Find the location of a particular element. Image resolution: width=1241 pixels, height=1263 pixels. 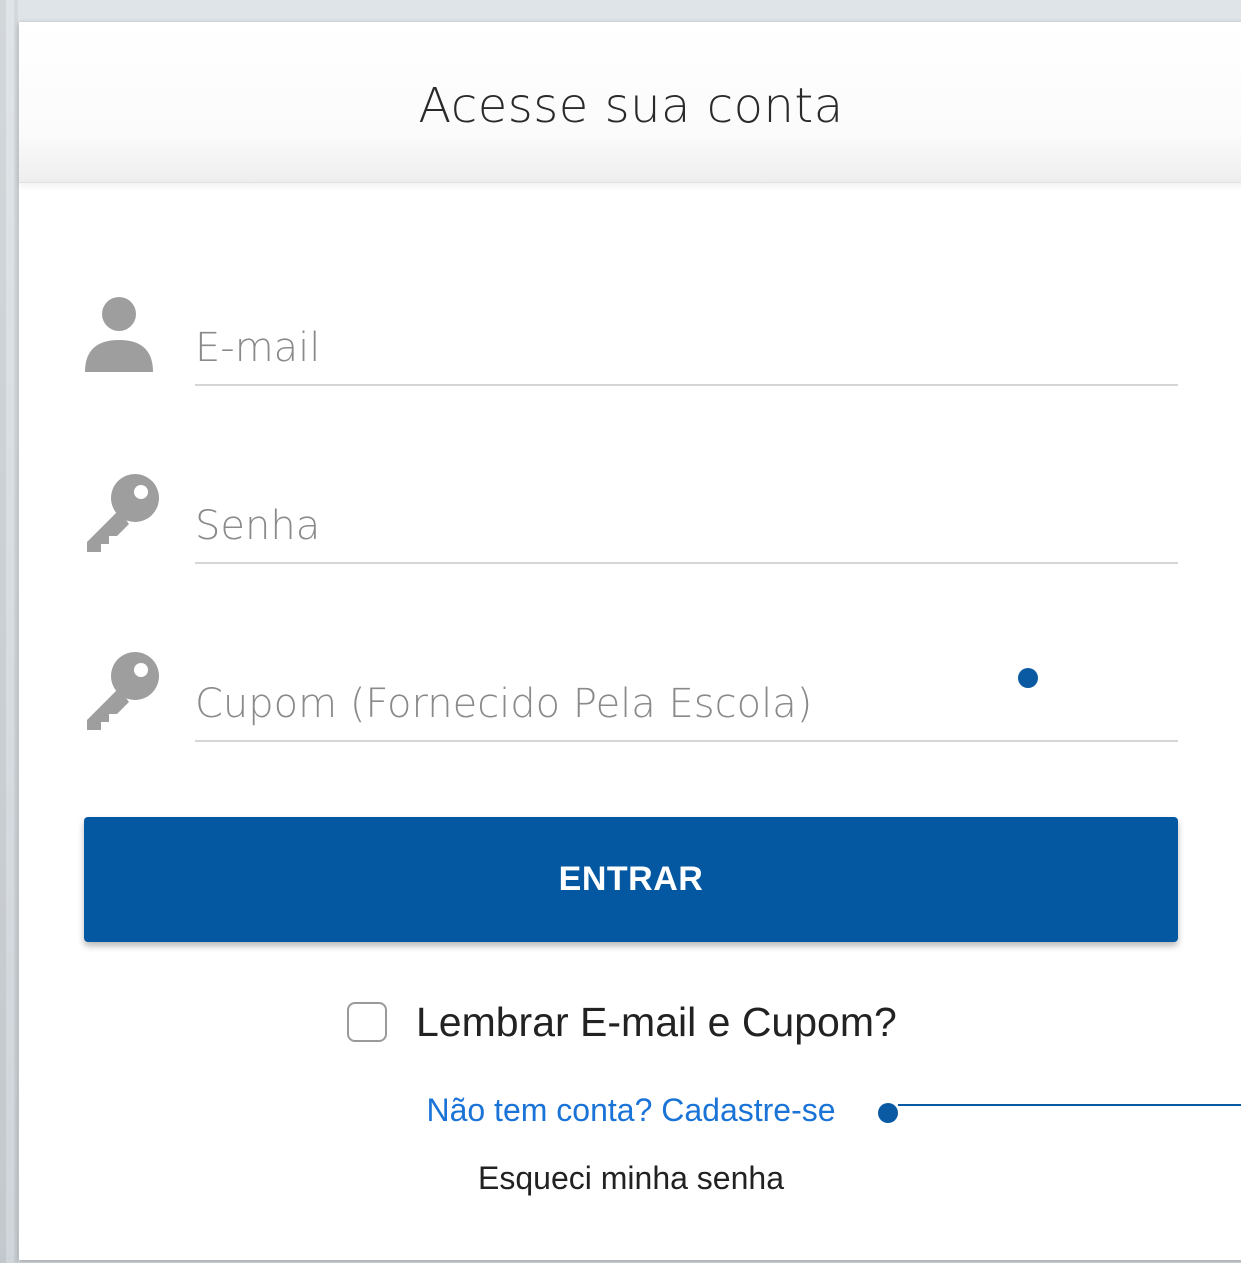

remember-label: Lembrar E-mail e Cupom? is located at coordinates (656, 1022).